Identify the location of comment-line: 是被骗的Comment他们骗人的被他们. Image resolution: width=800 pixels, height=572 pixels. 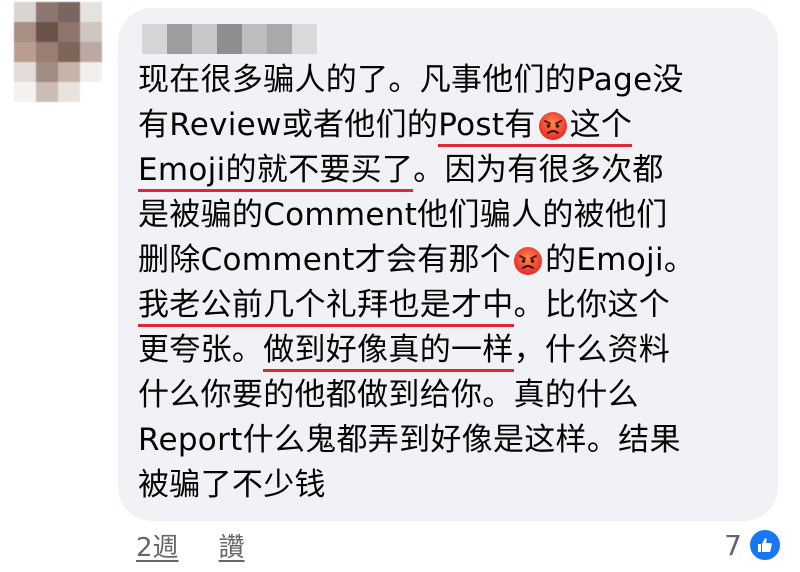
(453, 215).